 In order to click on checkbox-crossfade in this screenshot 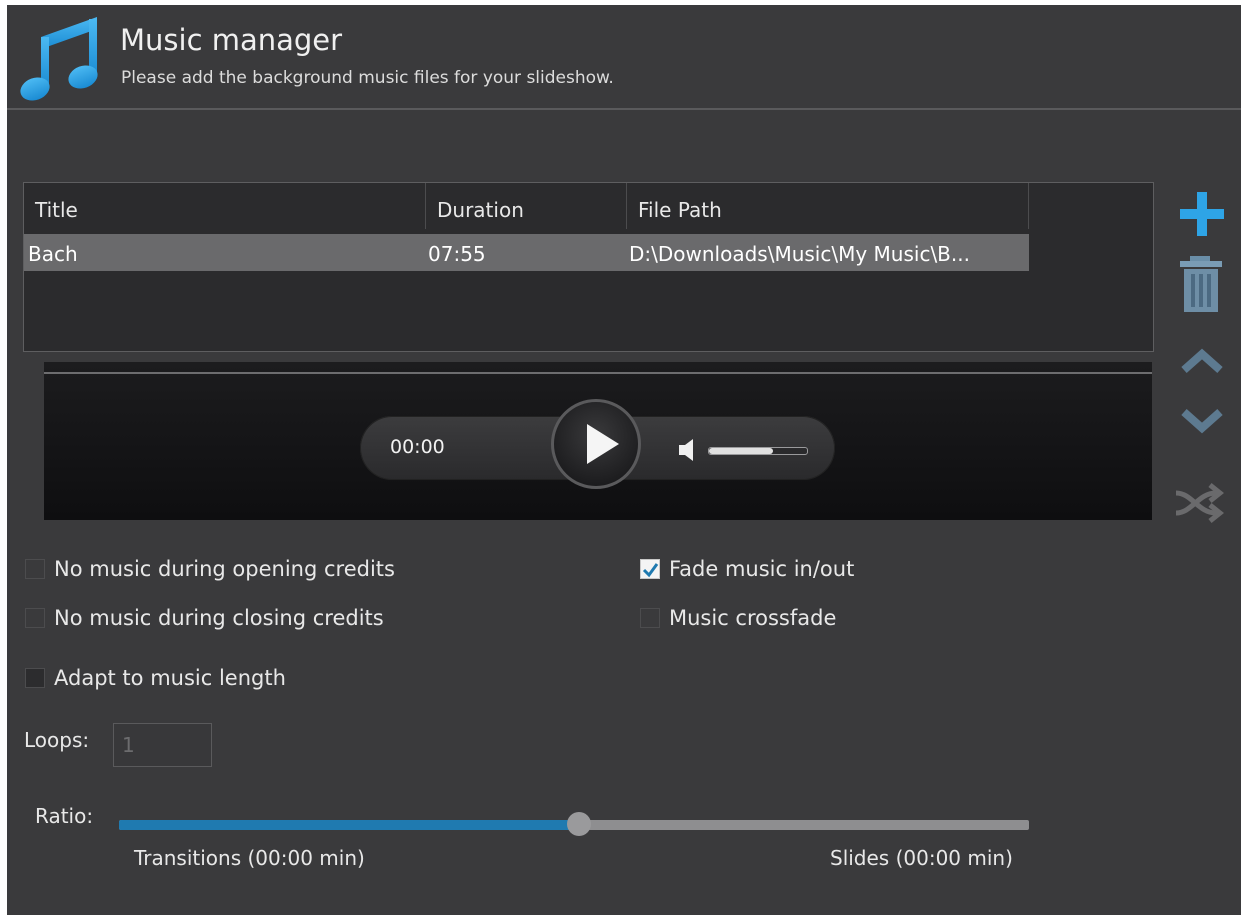, I will do `click(650, 618)`.